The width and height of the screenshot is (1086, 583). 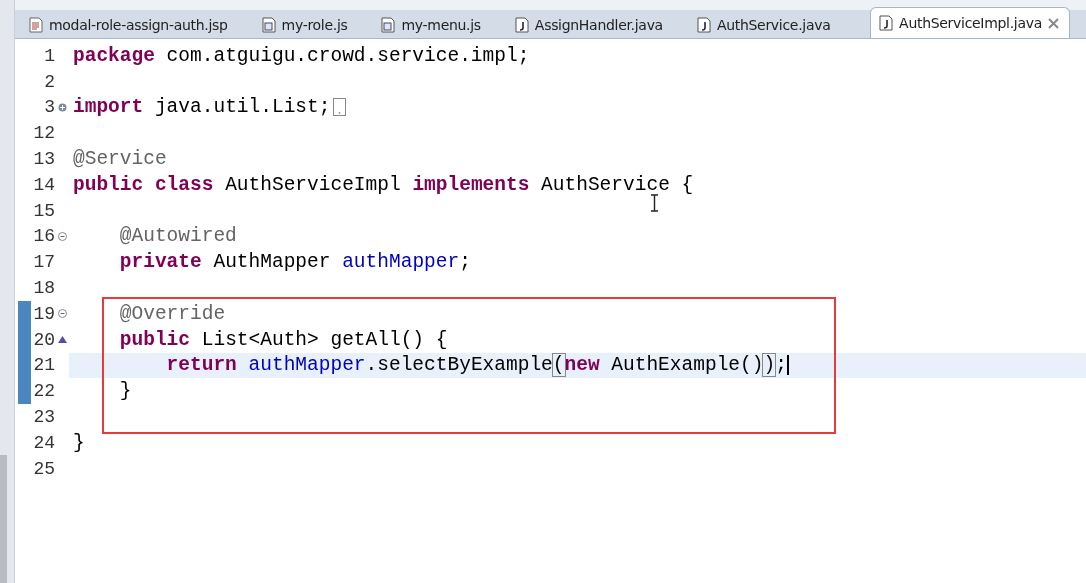 I want to click on line-number: 13, so click(x=43, y=159).